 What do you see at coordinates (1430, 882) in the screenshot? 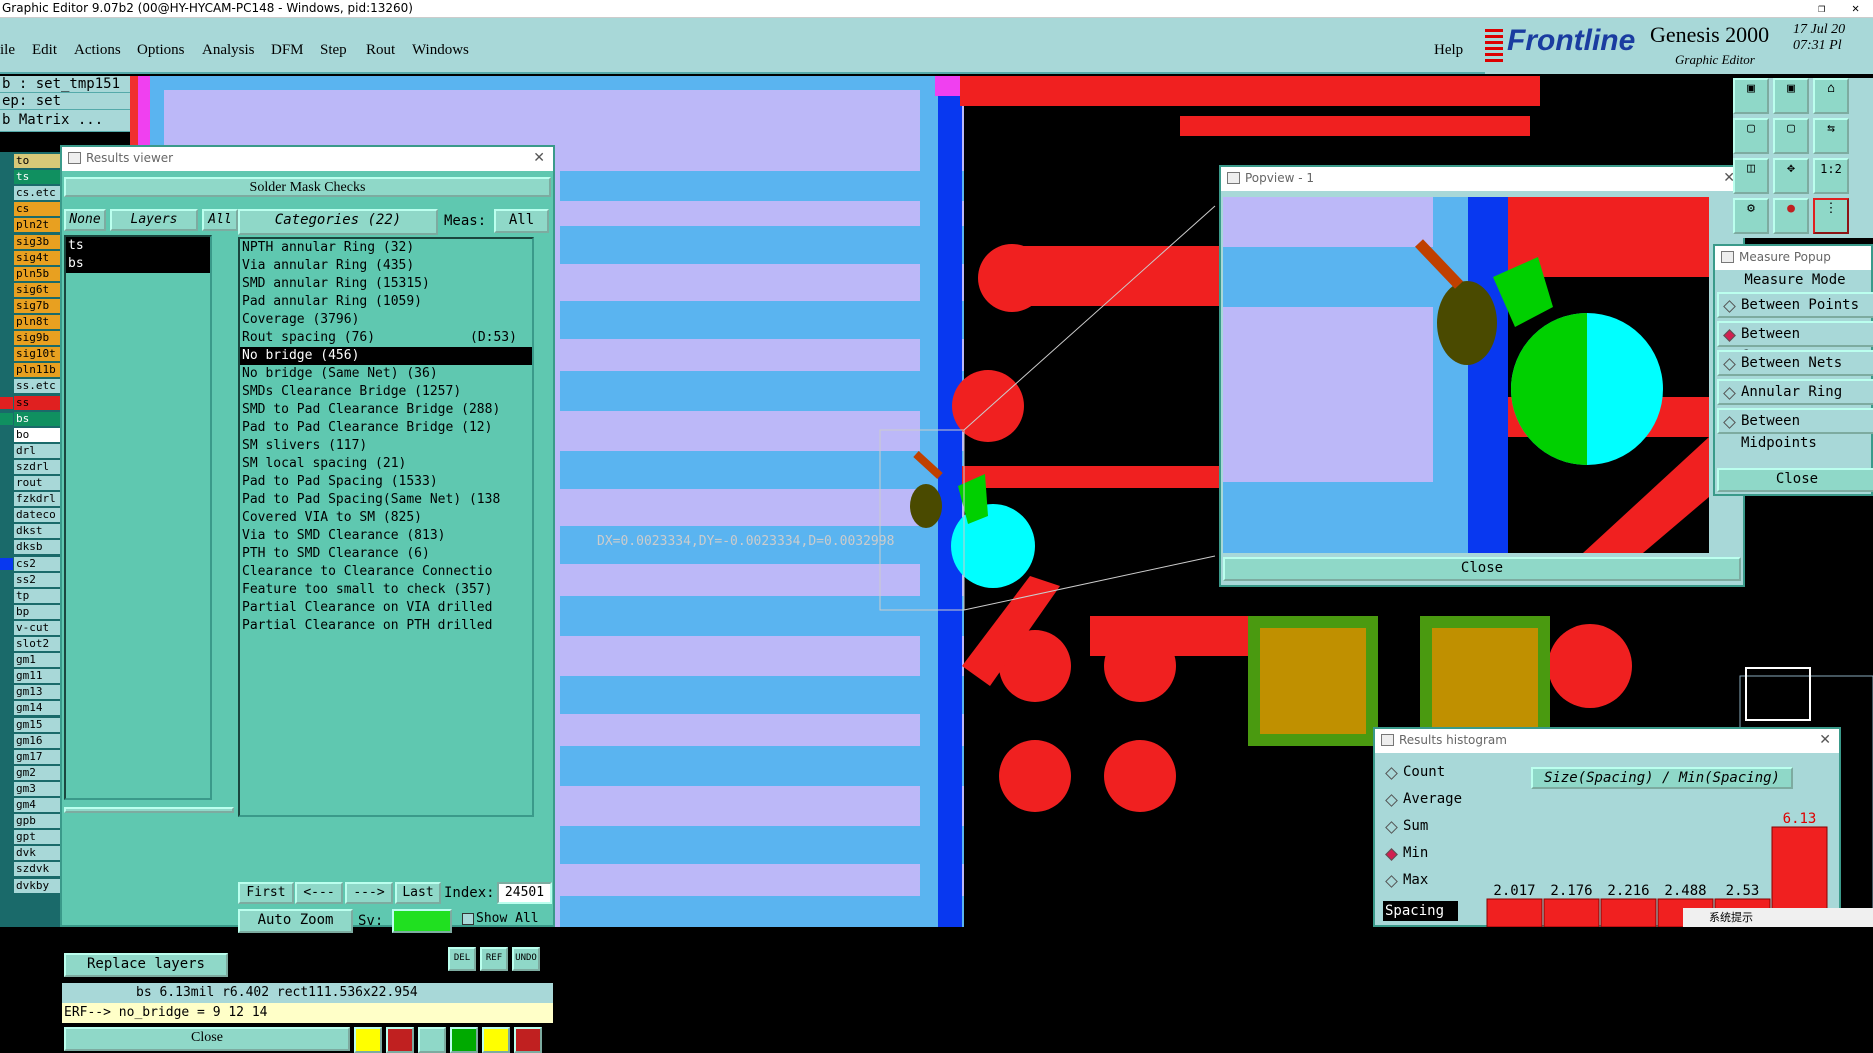
I see `histogram-option: Max` at bounding box center [1430, 882].